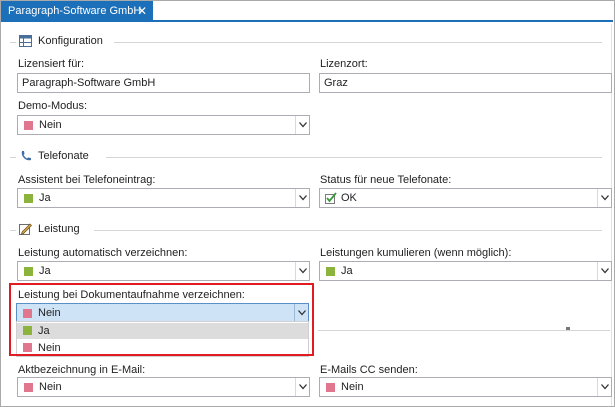 The height and width of the screenshot is (407, 615). I want to click on section-telefonate: Telefonate, so click(306, 157).